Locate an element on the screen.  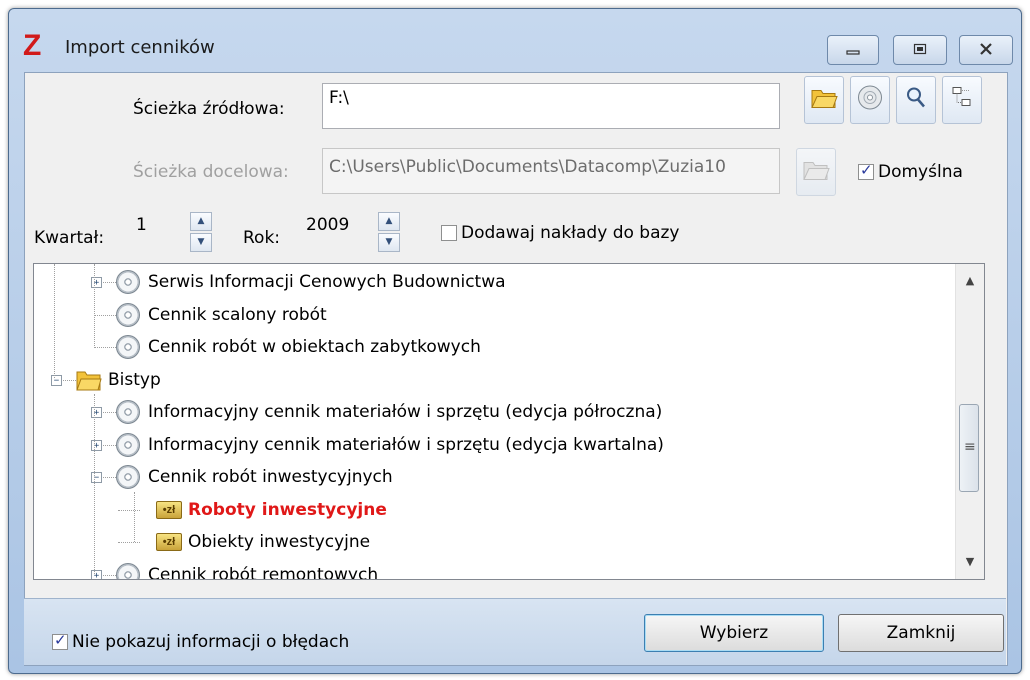
search-icon is located at coordinates (916, 100).